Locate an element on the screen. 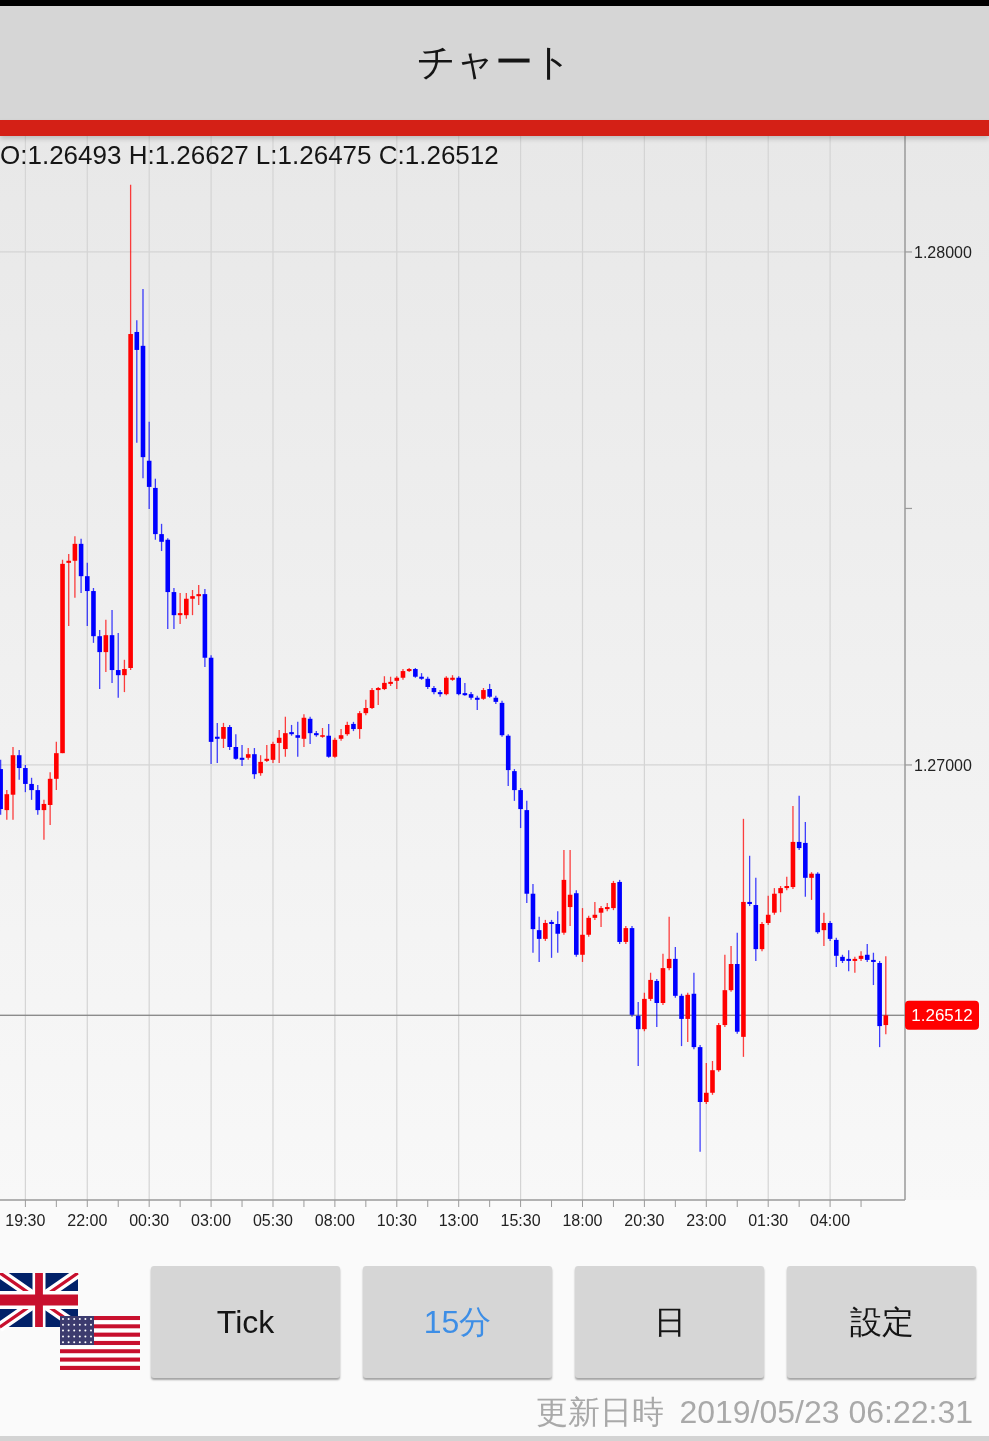 The height and width of the screenshot is (1441, 989). american-flag-icon is located at coordinates (100, 1343).